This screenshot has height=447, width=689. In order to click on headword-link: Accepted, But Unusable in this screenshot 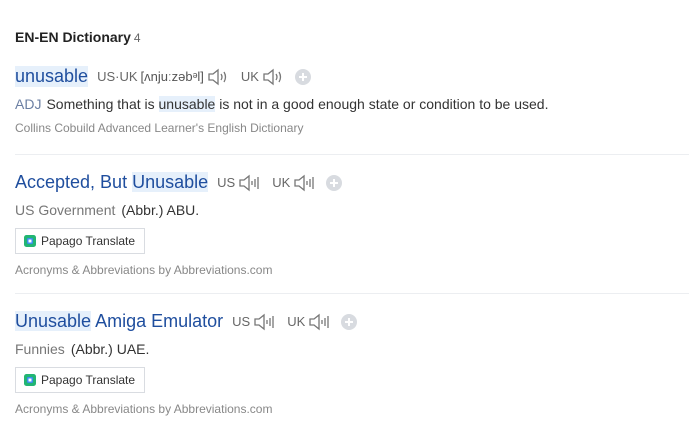, I will do `click(112, 182)`.